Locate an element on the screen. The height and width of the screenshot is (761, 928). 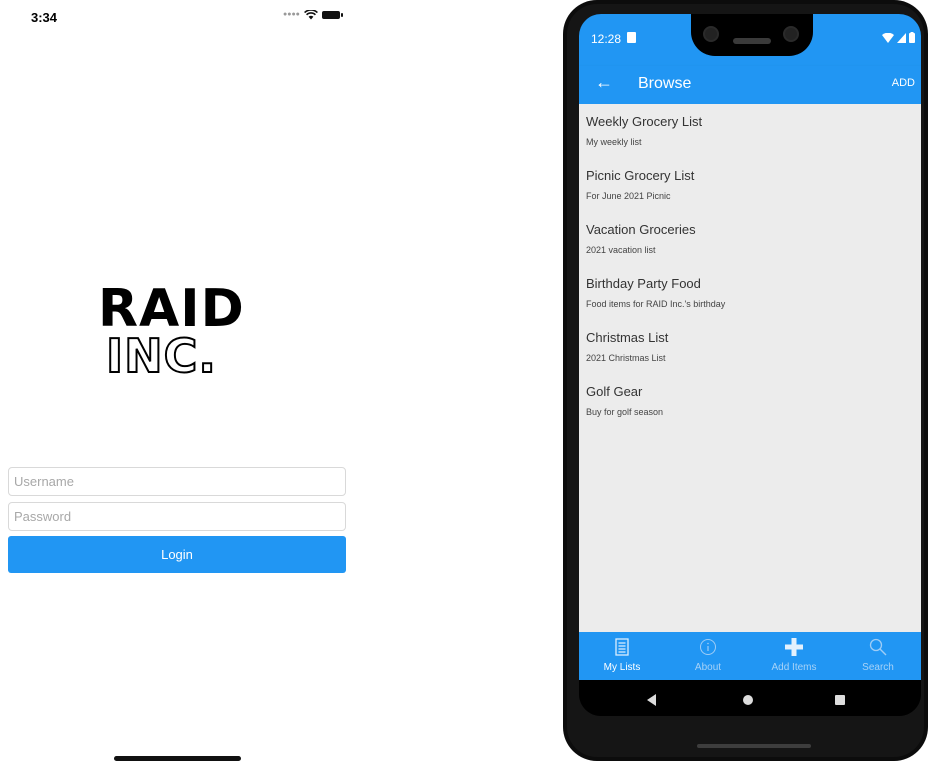
tab-search: Search is located at coordinates (878, 656).